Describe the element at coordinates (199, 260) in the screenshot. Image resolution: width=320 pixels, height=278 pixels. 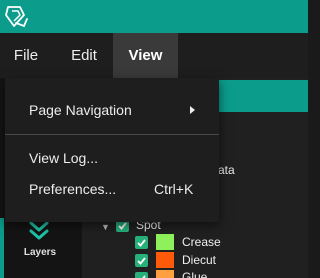
I see `layer-name-diecut: Diecut` at that location.